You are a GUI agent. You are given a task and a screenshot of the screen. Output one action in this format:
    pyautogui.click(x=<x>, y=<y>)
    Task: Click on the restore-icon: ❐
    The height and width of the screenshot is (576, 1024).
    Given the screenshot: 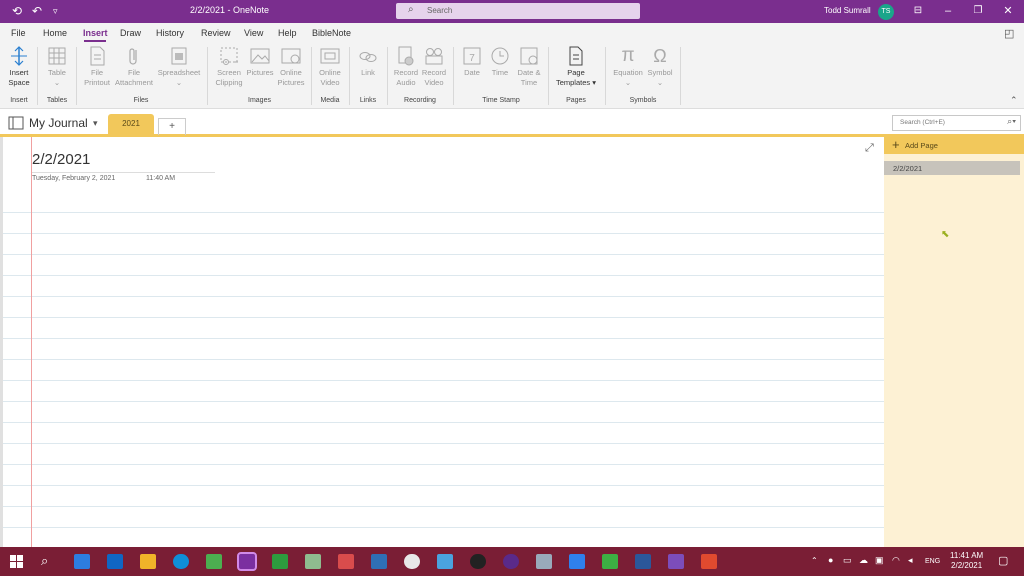 What is the action you would take?
    pyautogui.click(x=978, y=11)
    